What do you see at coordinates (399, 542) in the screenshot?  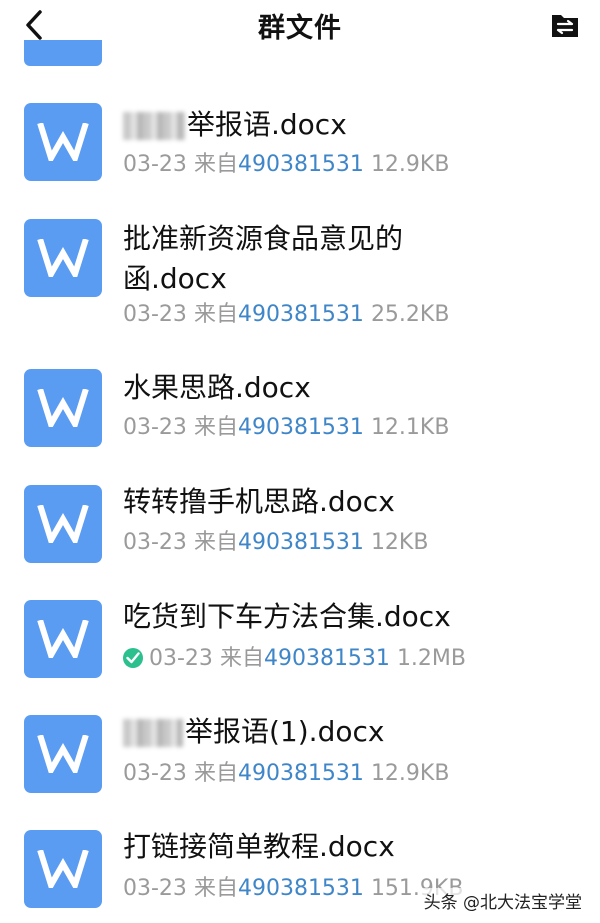 I see `file-size: 12KB` at bounding box center [399, 542].